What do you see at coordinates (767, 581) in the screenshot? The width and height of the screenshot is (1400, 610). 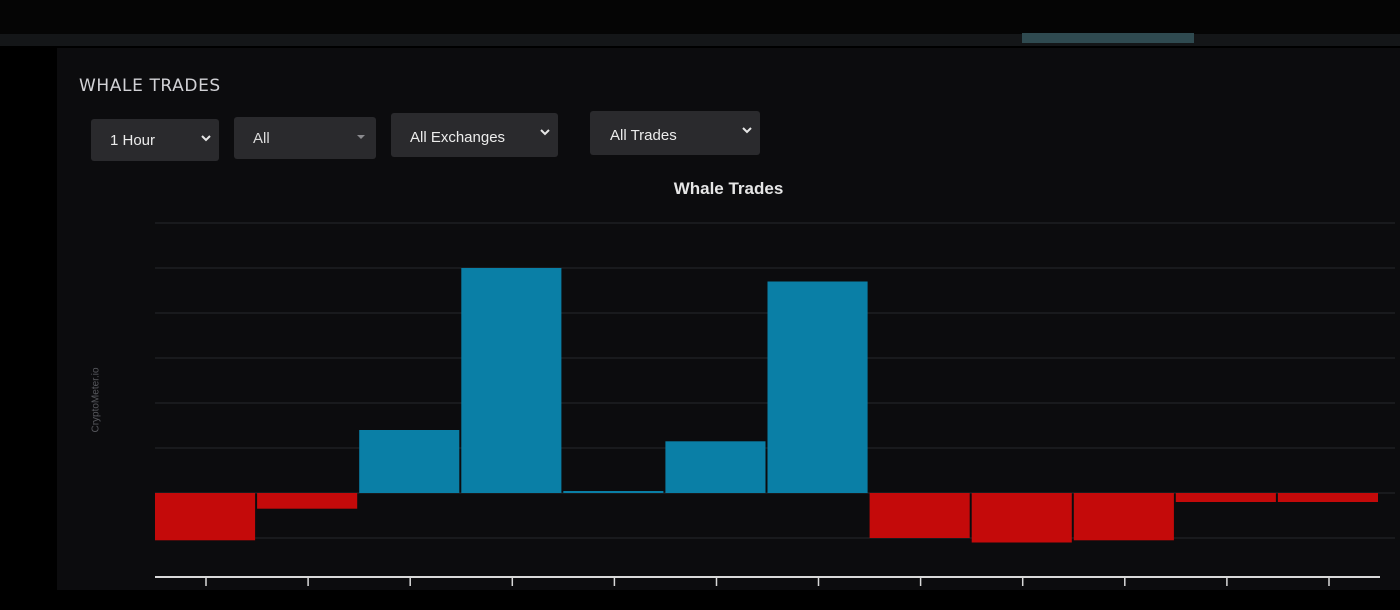 I see `x-axis-ticks` at bounding box center [767, 581].